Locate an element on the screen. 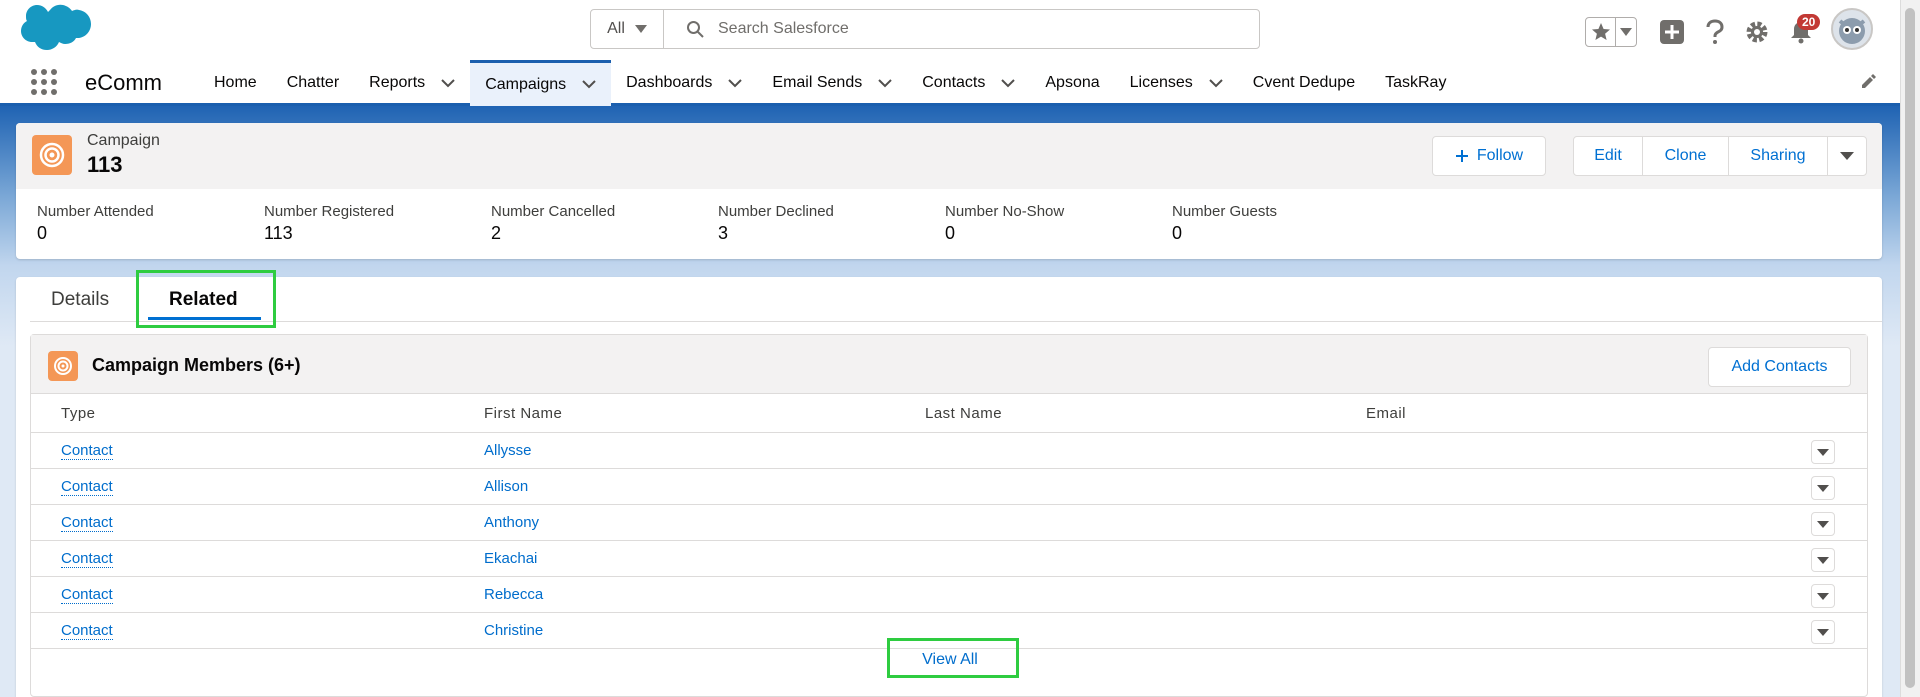 The height and width of the screenshot is (697, 1920). tab-details: Details is located at coordinates (80, 300).